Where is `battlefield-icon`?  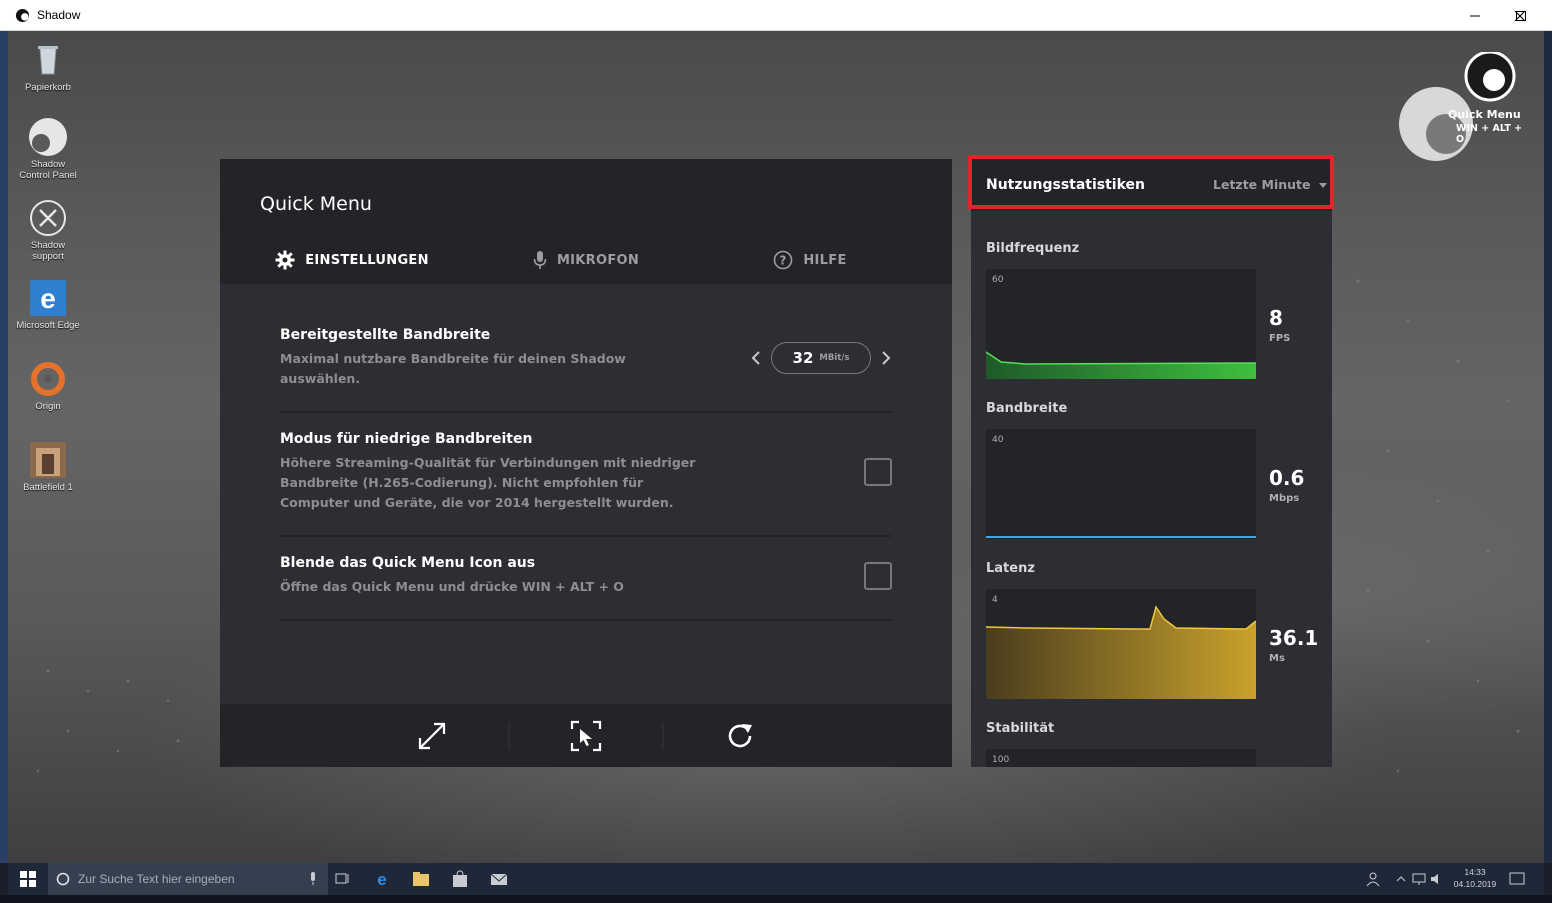
battlefield-icon is located at coordinates (48, 460).